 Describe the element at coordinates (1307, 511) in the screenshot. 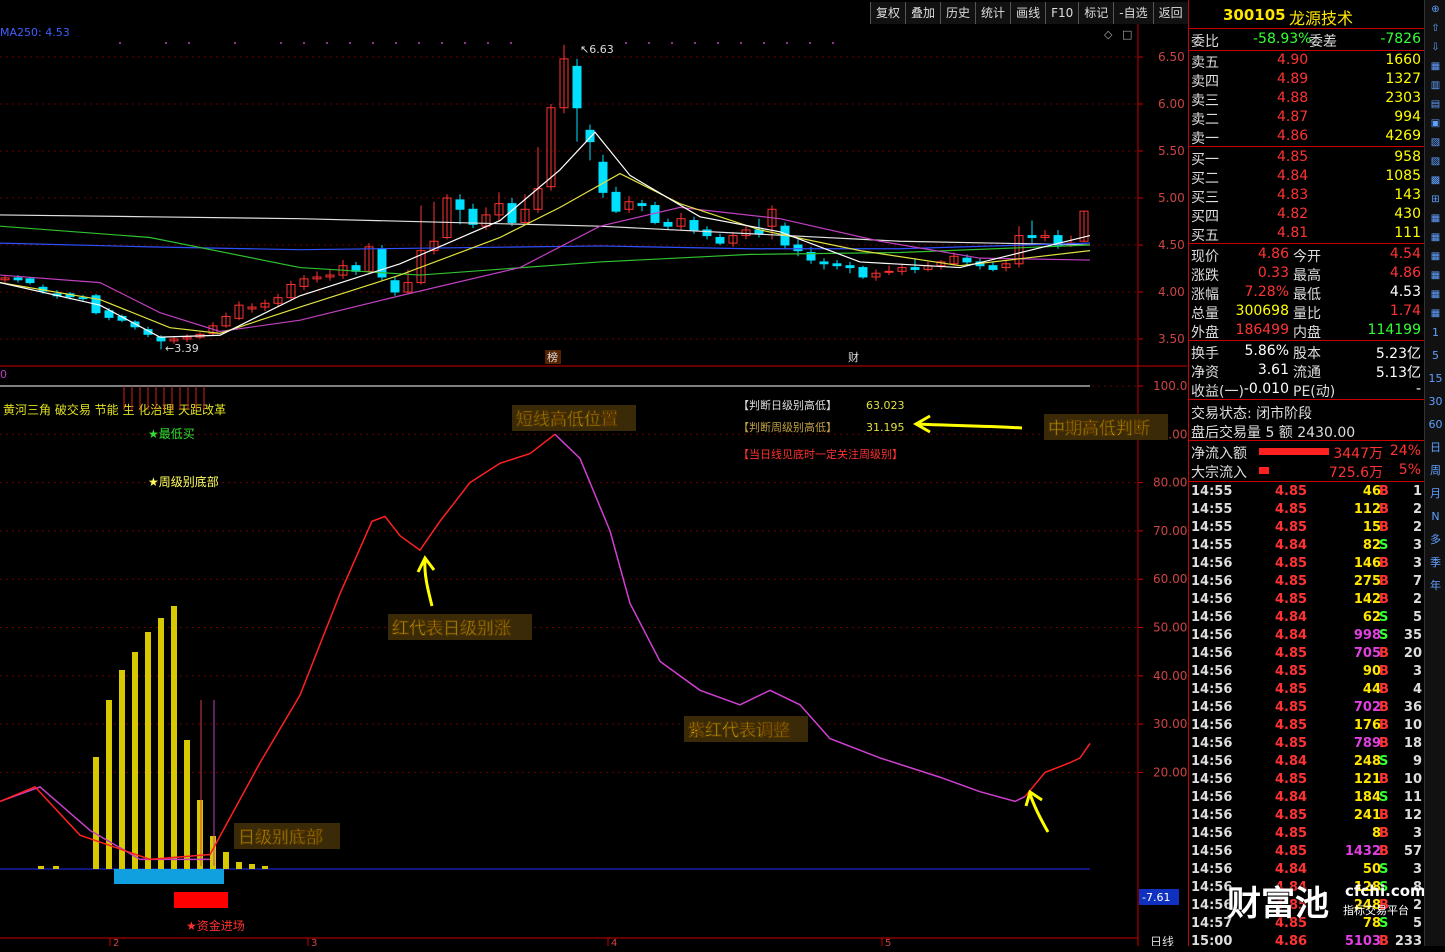

I see `tick-row: 14:55 4.85 112 B 2` at that location.